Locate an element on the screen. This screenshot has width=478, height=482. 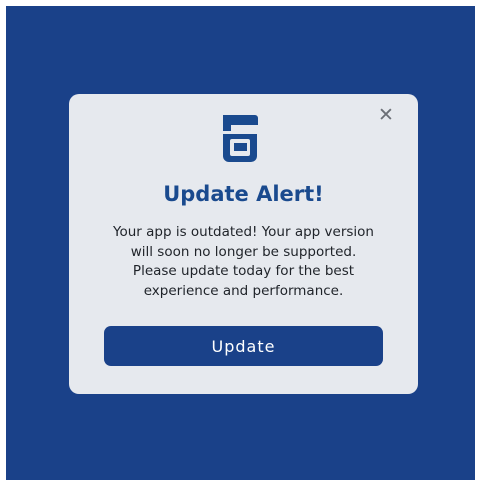
message-line: Please update today for the best is located at coordinates (243, 271).